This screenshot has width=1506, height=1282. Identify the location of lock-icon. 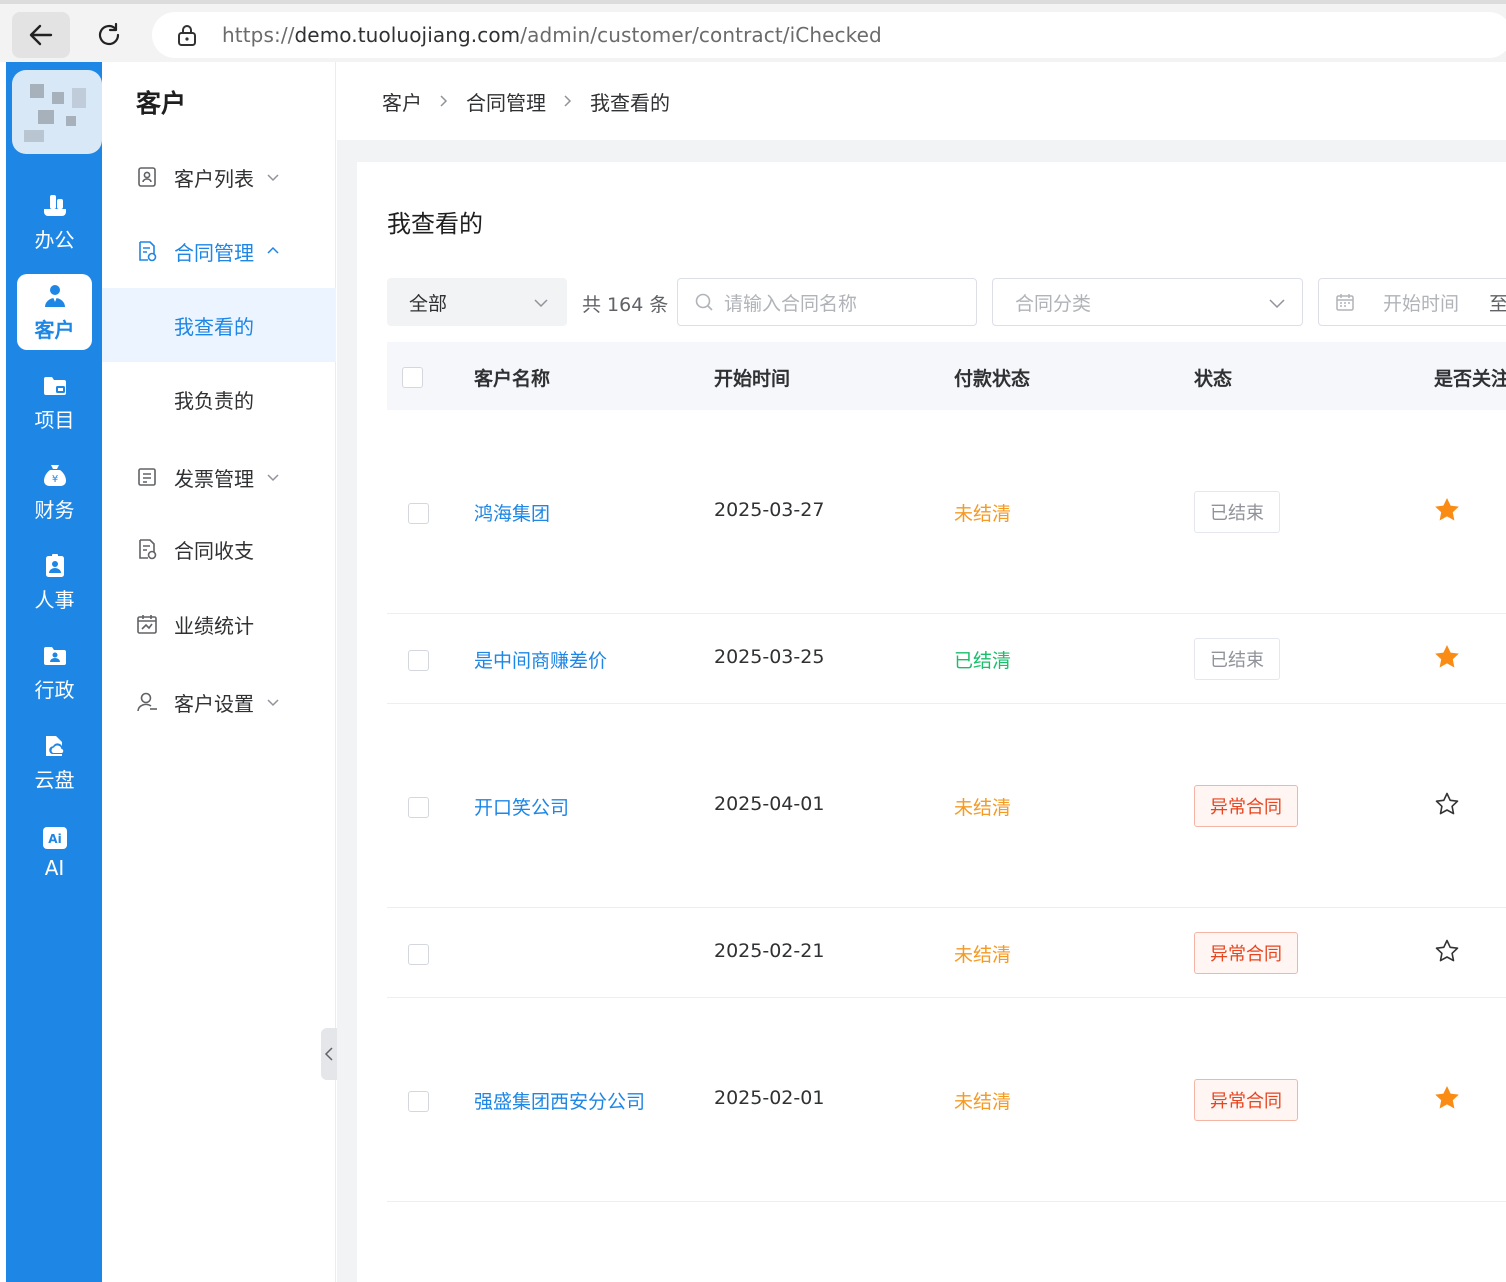
(187, 35).